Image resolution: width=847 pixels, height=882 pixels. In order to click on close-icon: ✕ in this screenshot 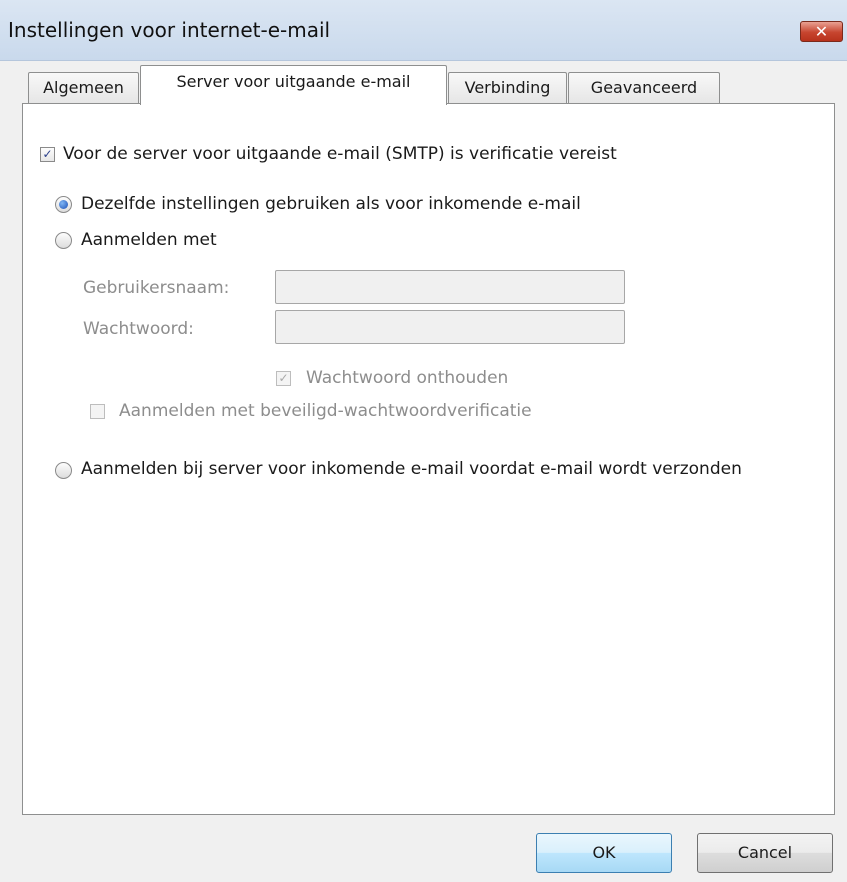, I will do `click(821, 31)`.